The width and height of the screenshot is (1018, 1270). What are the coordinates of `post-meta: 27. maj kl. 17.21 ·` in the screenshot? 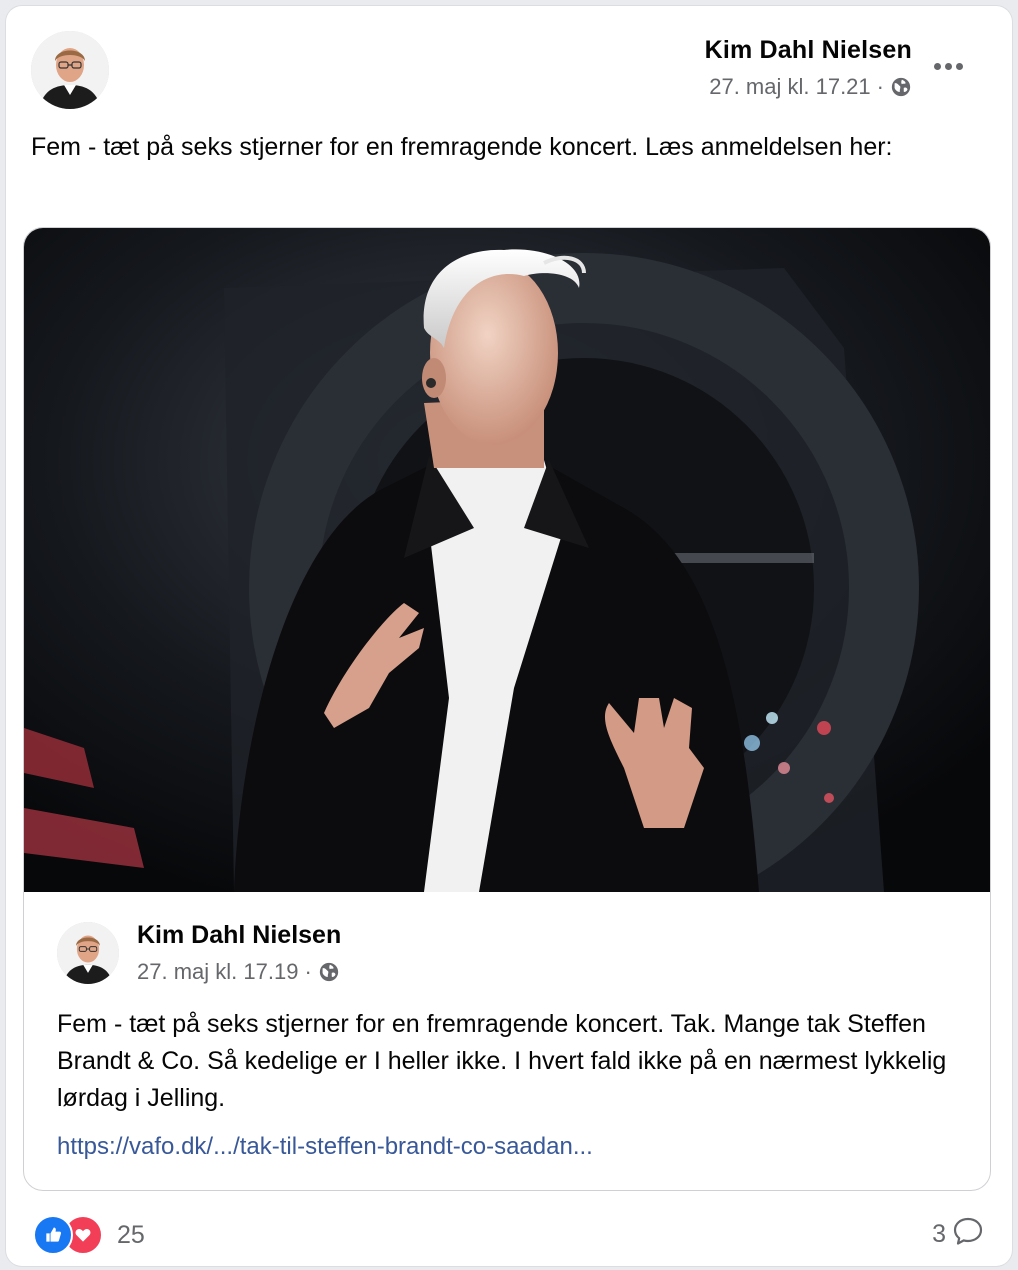 It's located at (808, 87).